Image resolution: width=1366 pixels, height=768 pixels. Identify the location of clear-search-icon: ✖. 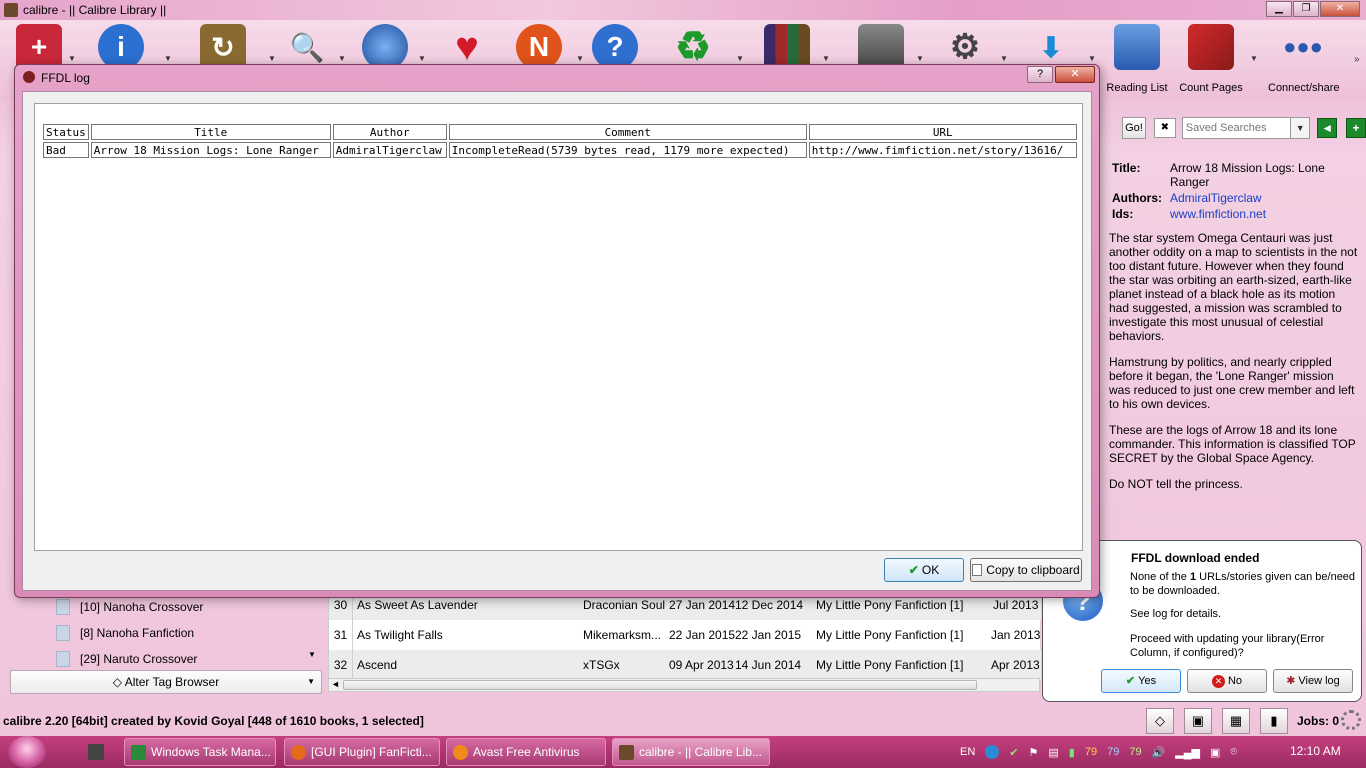
(1164, 128).